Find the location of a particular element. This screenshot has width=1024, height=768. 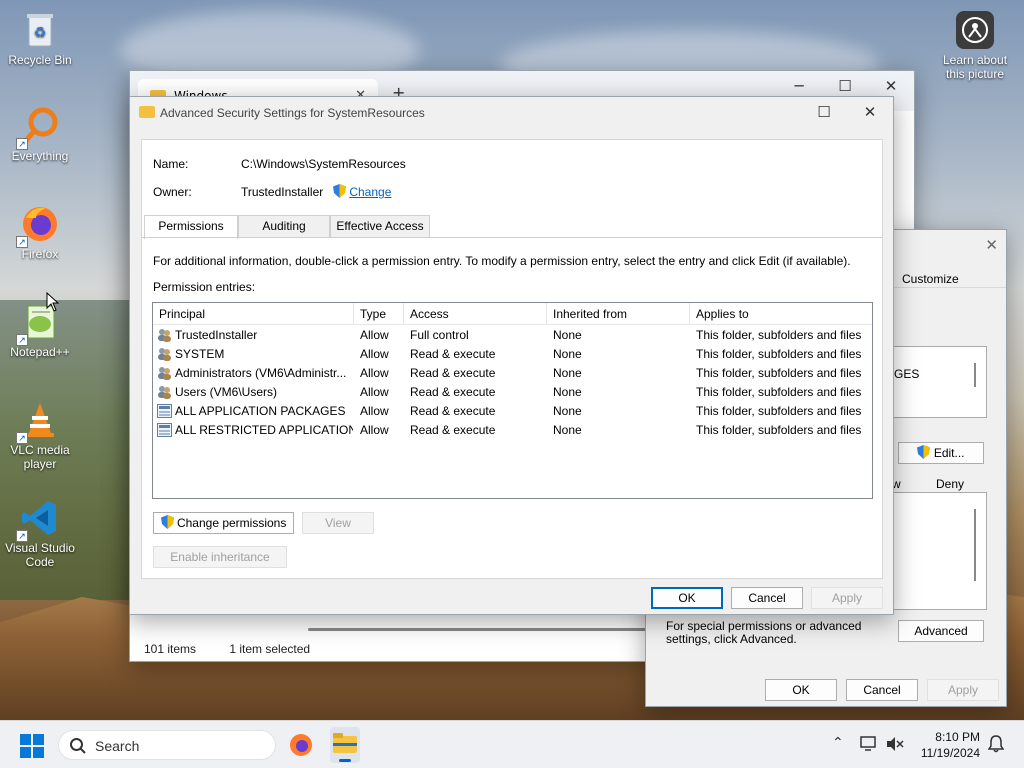

taskbar-firefox is located at coordinates (301, 745).